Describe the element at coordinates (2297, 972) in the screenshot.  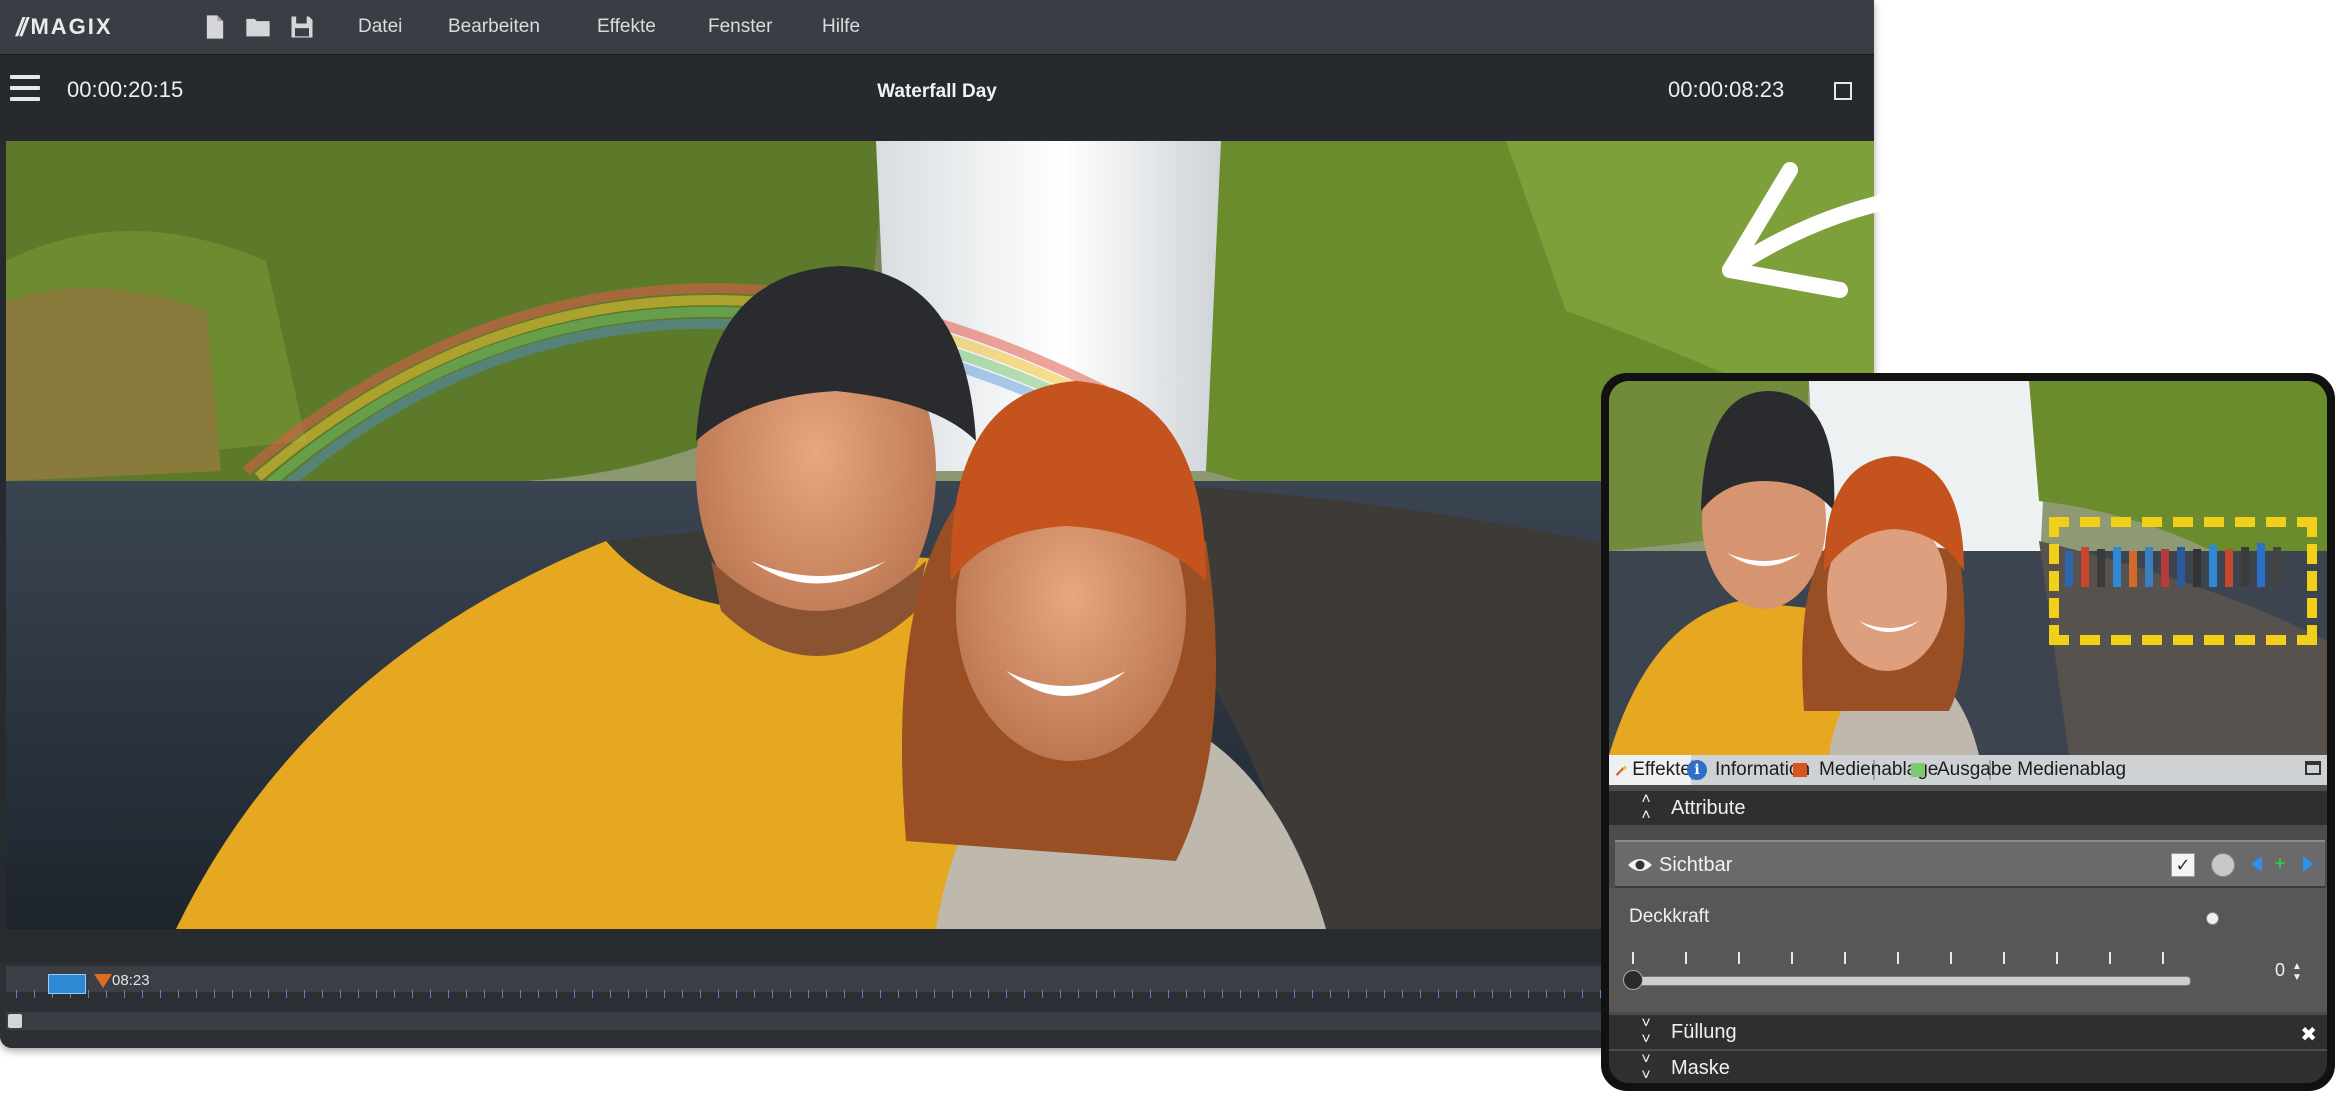
I see `deckkraft-spinner-icon: ▲ ▼` at that location.